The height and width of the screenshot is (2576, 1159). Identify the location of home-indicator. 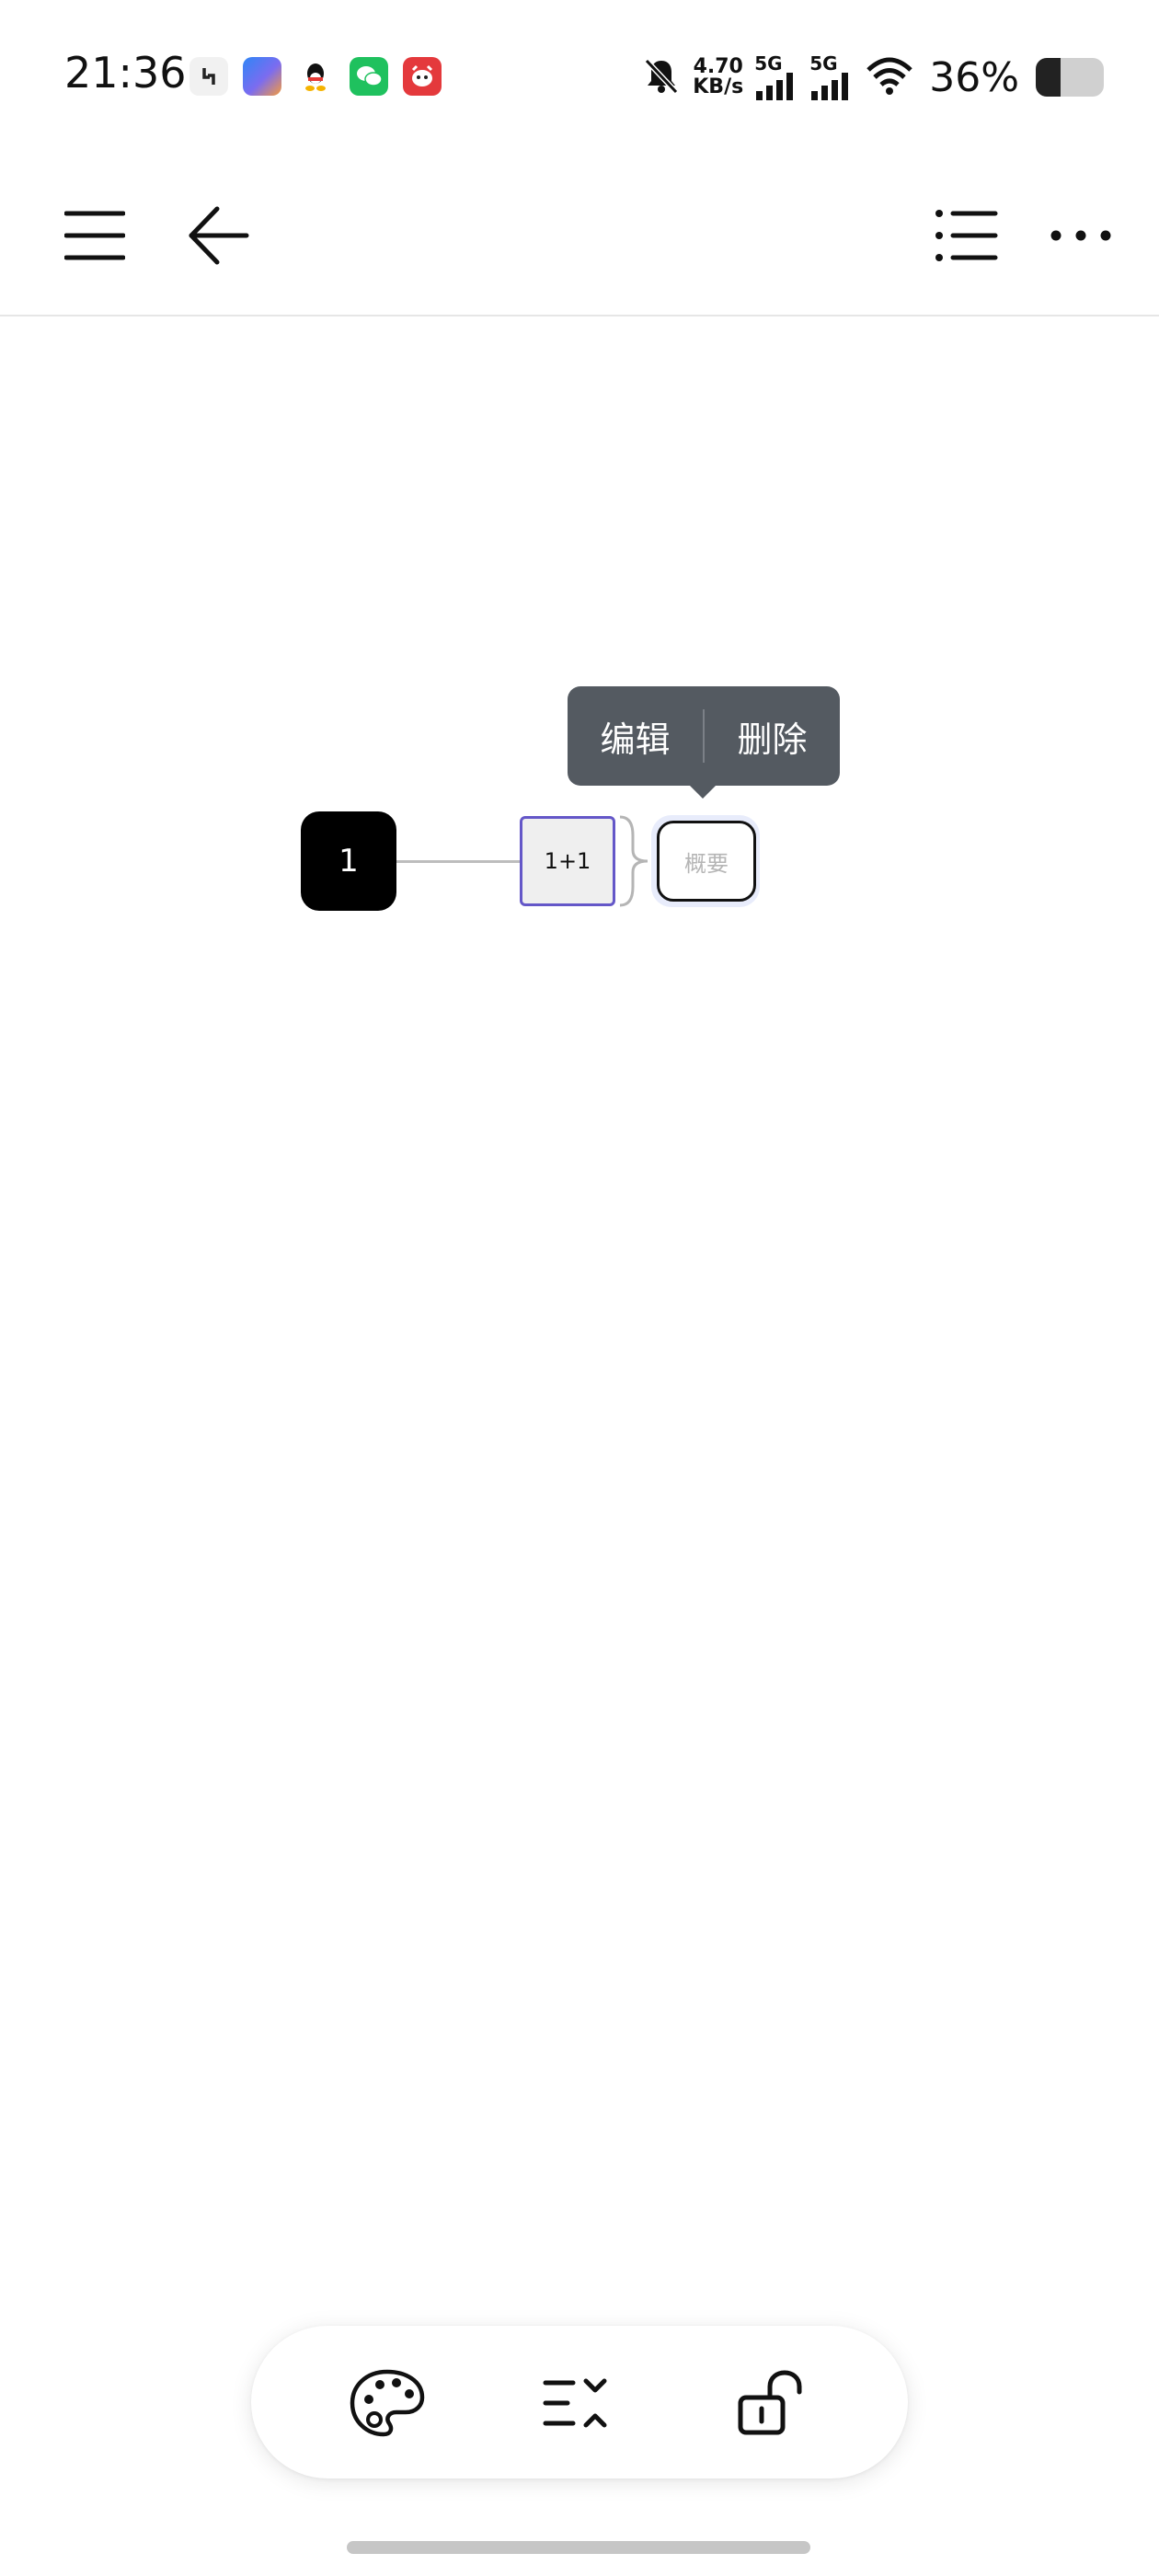
(578, 2547).